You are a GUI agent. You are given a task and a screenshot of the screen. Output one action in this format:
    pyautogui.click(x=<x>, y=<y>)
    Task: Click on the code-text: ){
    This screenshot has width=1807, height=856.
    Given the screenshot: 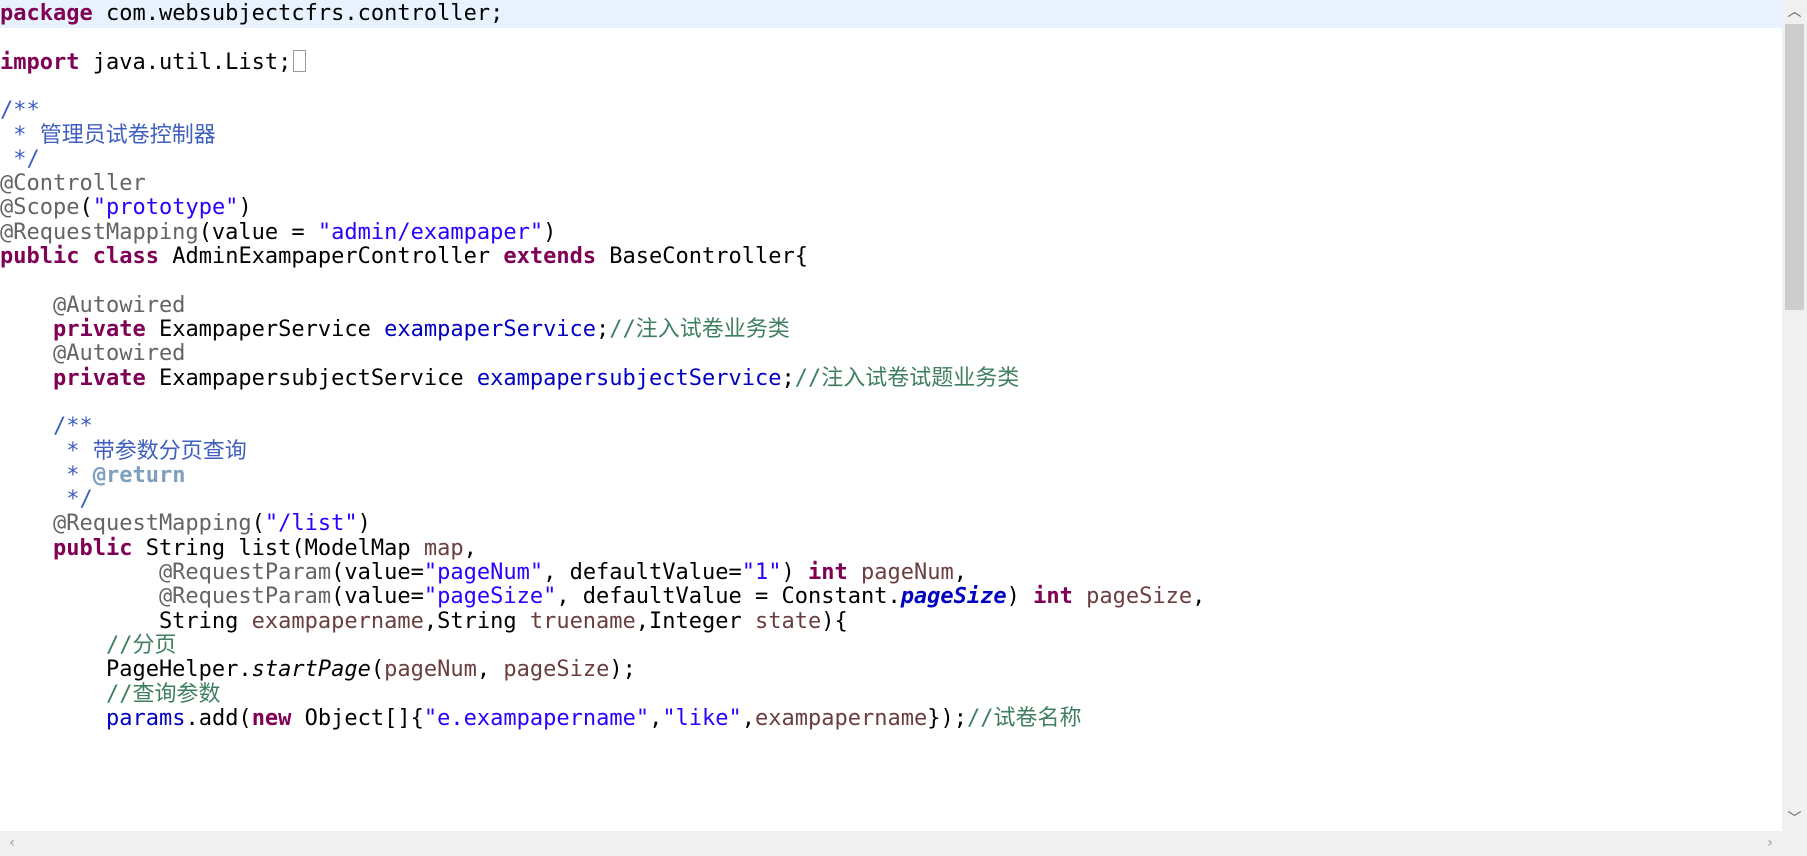 What is the action you would take?
    pyautogui.click(x=834, y=621)
    